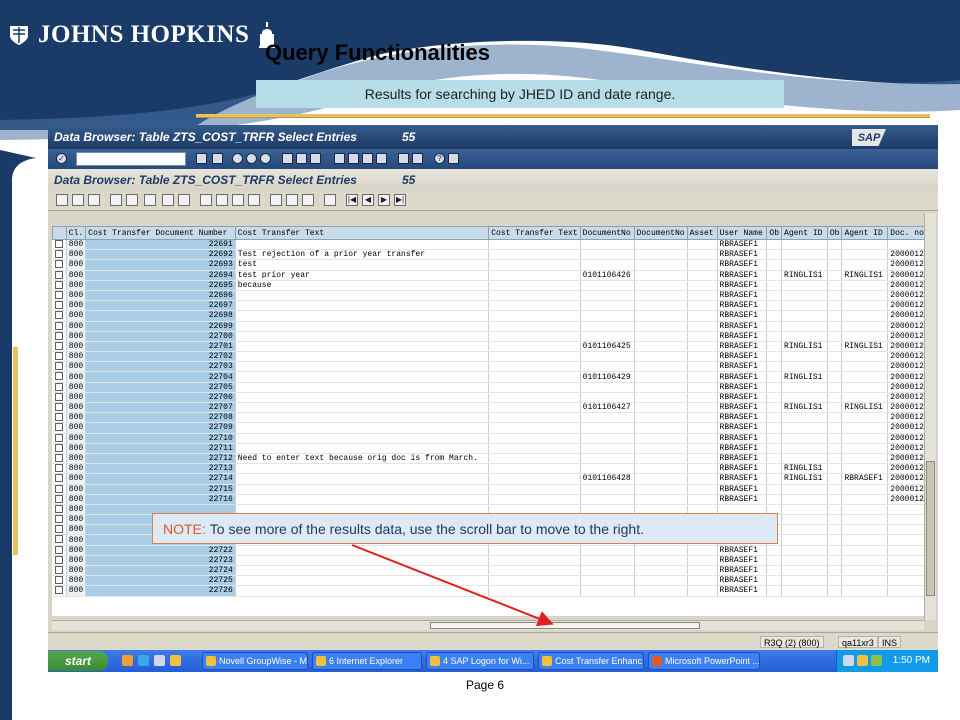 Image resolution: width=960 pixels, height=720 pixels. Describe the element at coordinates (492, 285) in the screenshot. I see `table-row: 800 22695 because RBRASEF1 2000012` at that location.